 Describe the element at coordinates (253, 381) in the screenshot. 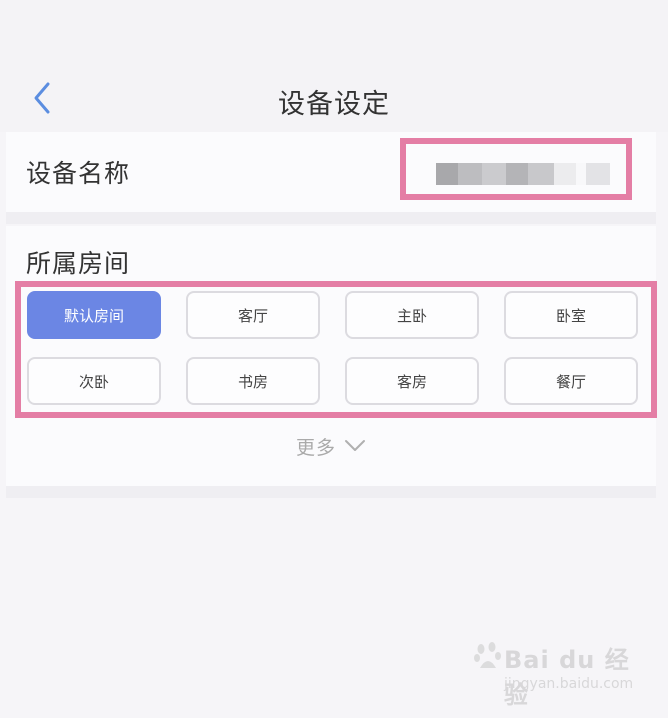

I see `room-option-study: 书房` at that location.